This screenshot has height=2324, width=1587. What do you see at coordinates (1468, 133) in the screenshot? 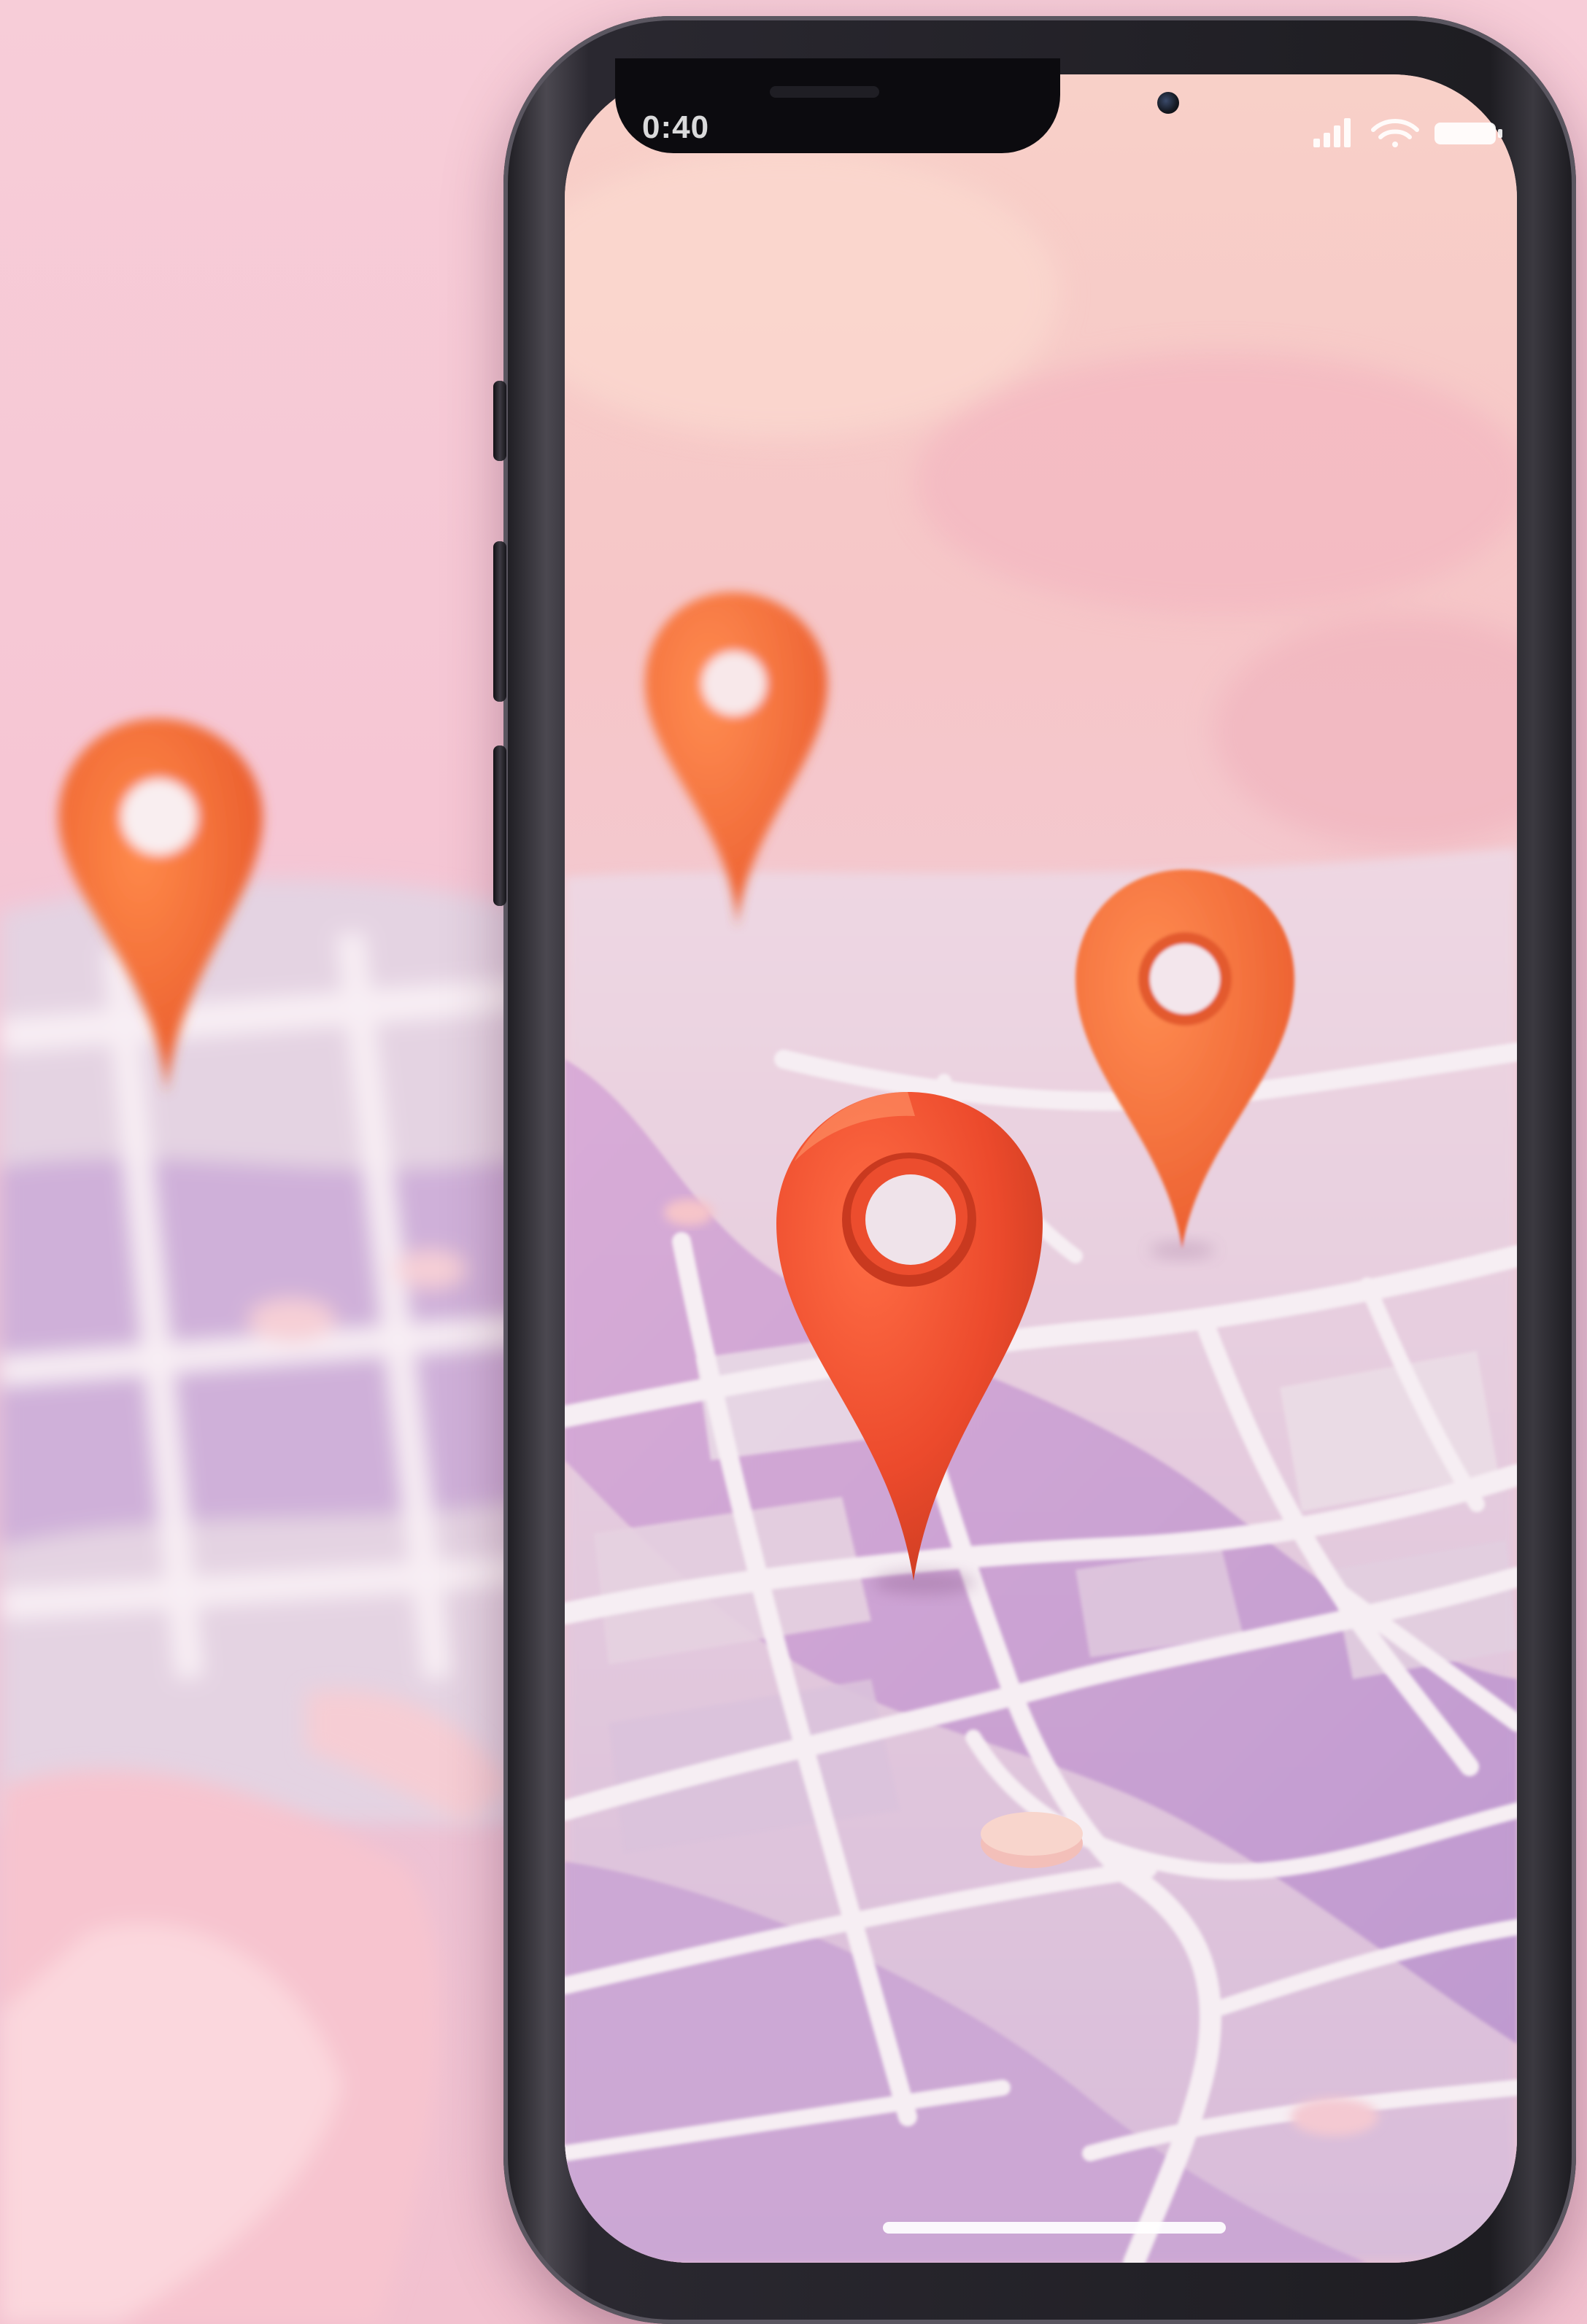
I see `battery-icon` at bounding box center [1468, 133].